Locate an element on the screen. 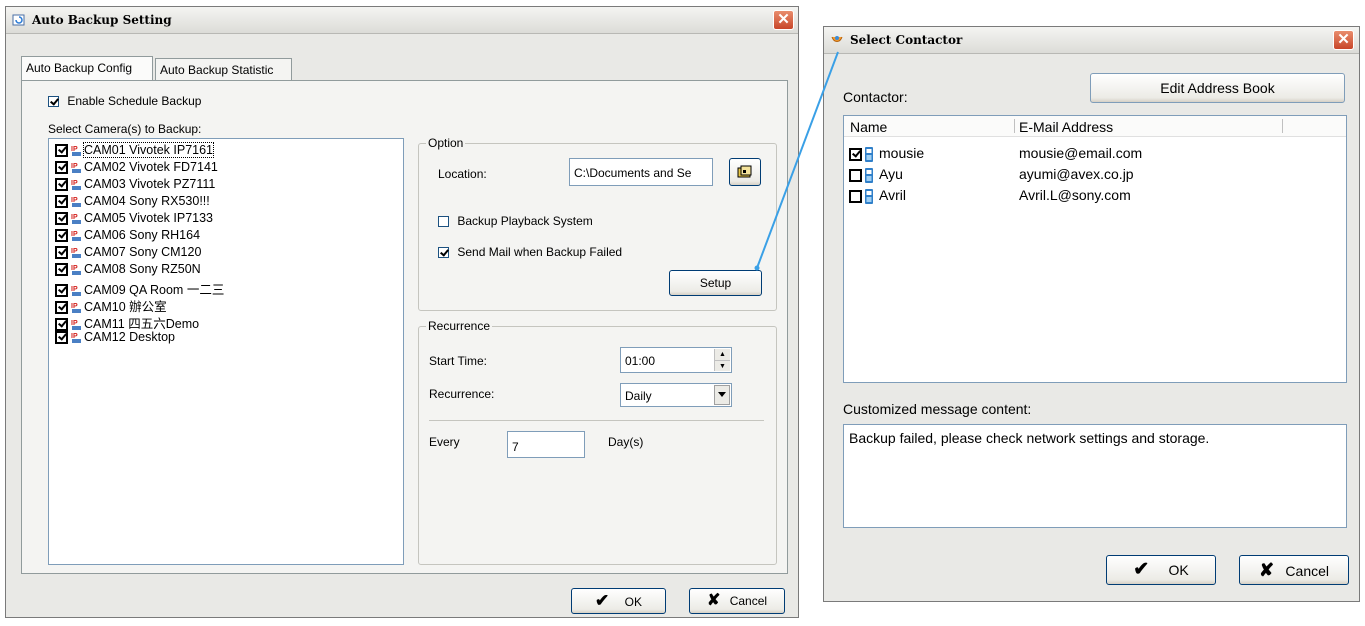 Image resolution: width=1365 pixels, height=626 pixels. camera-list-item: IP CAM12 Desktop is located at coordinates (115, 338).